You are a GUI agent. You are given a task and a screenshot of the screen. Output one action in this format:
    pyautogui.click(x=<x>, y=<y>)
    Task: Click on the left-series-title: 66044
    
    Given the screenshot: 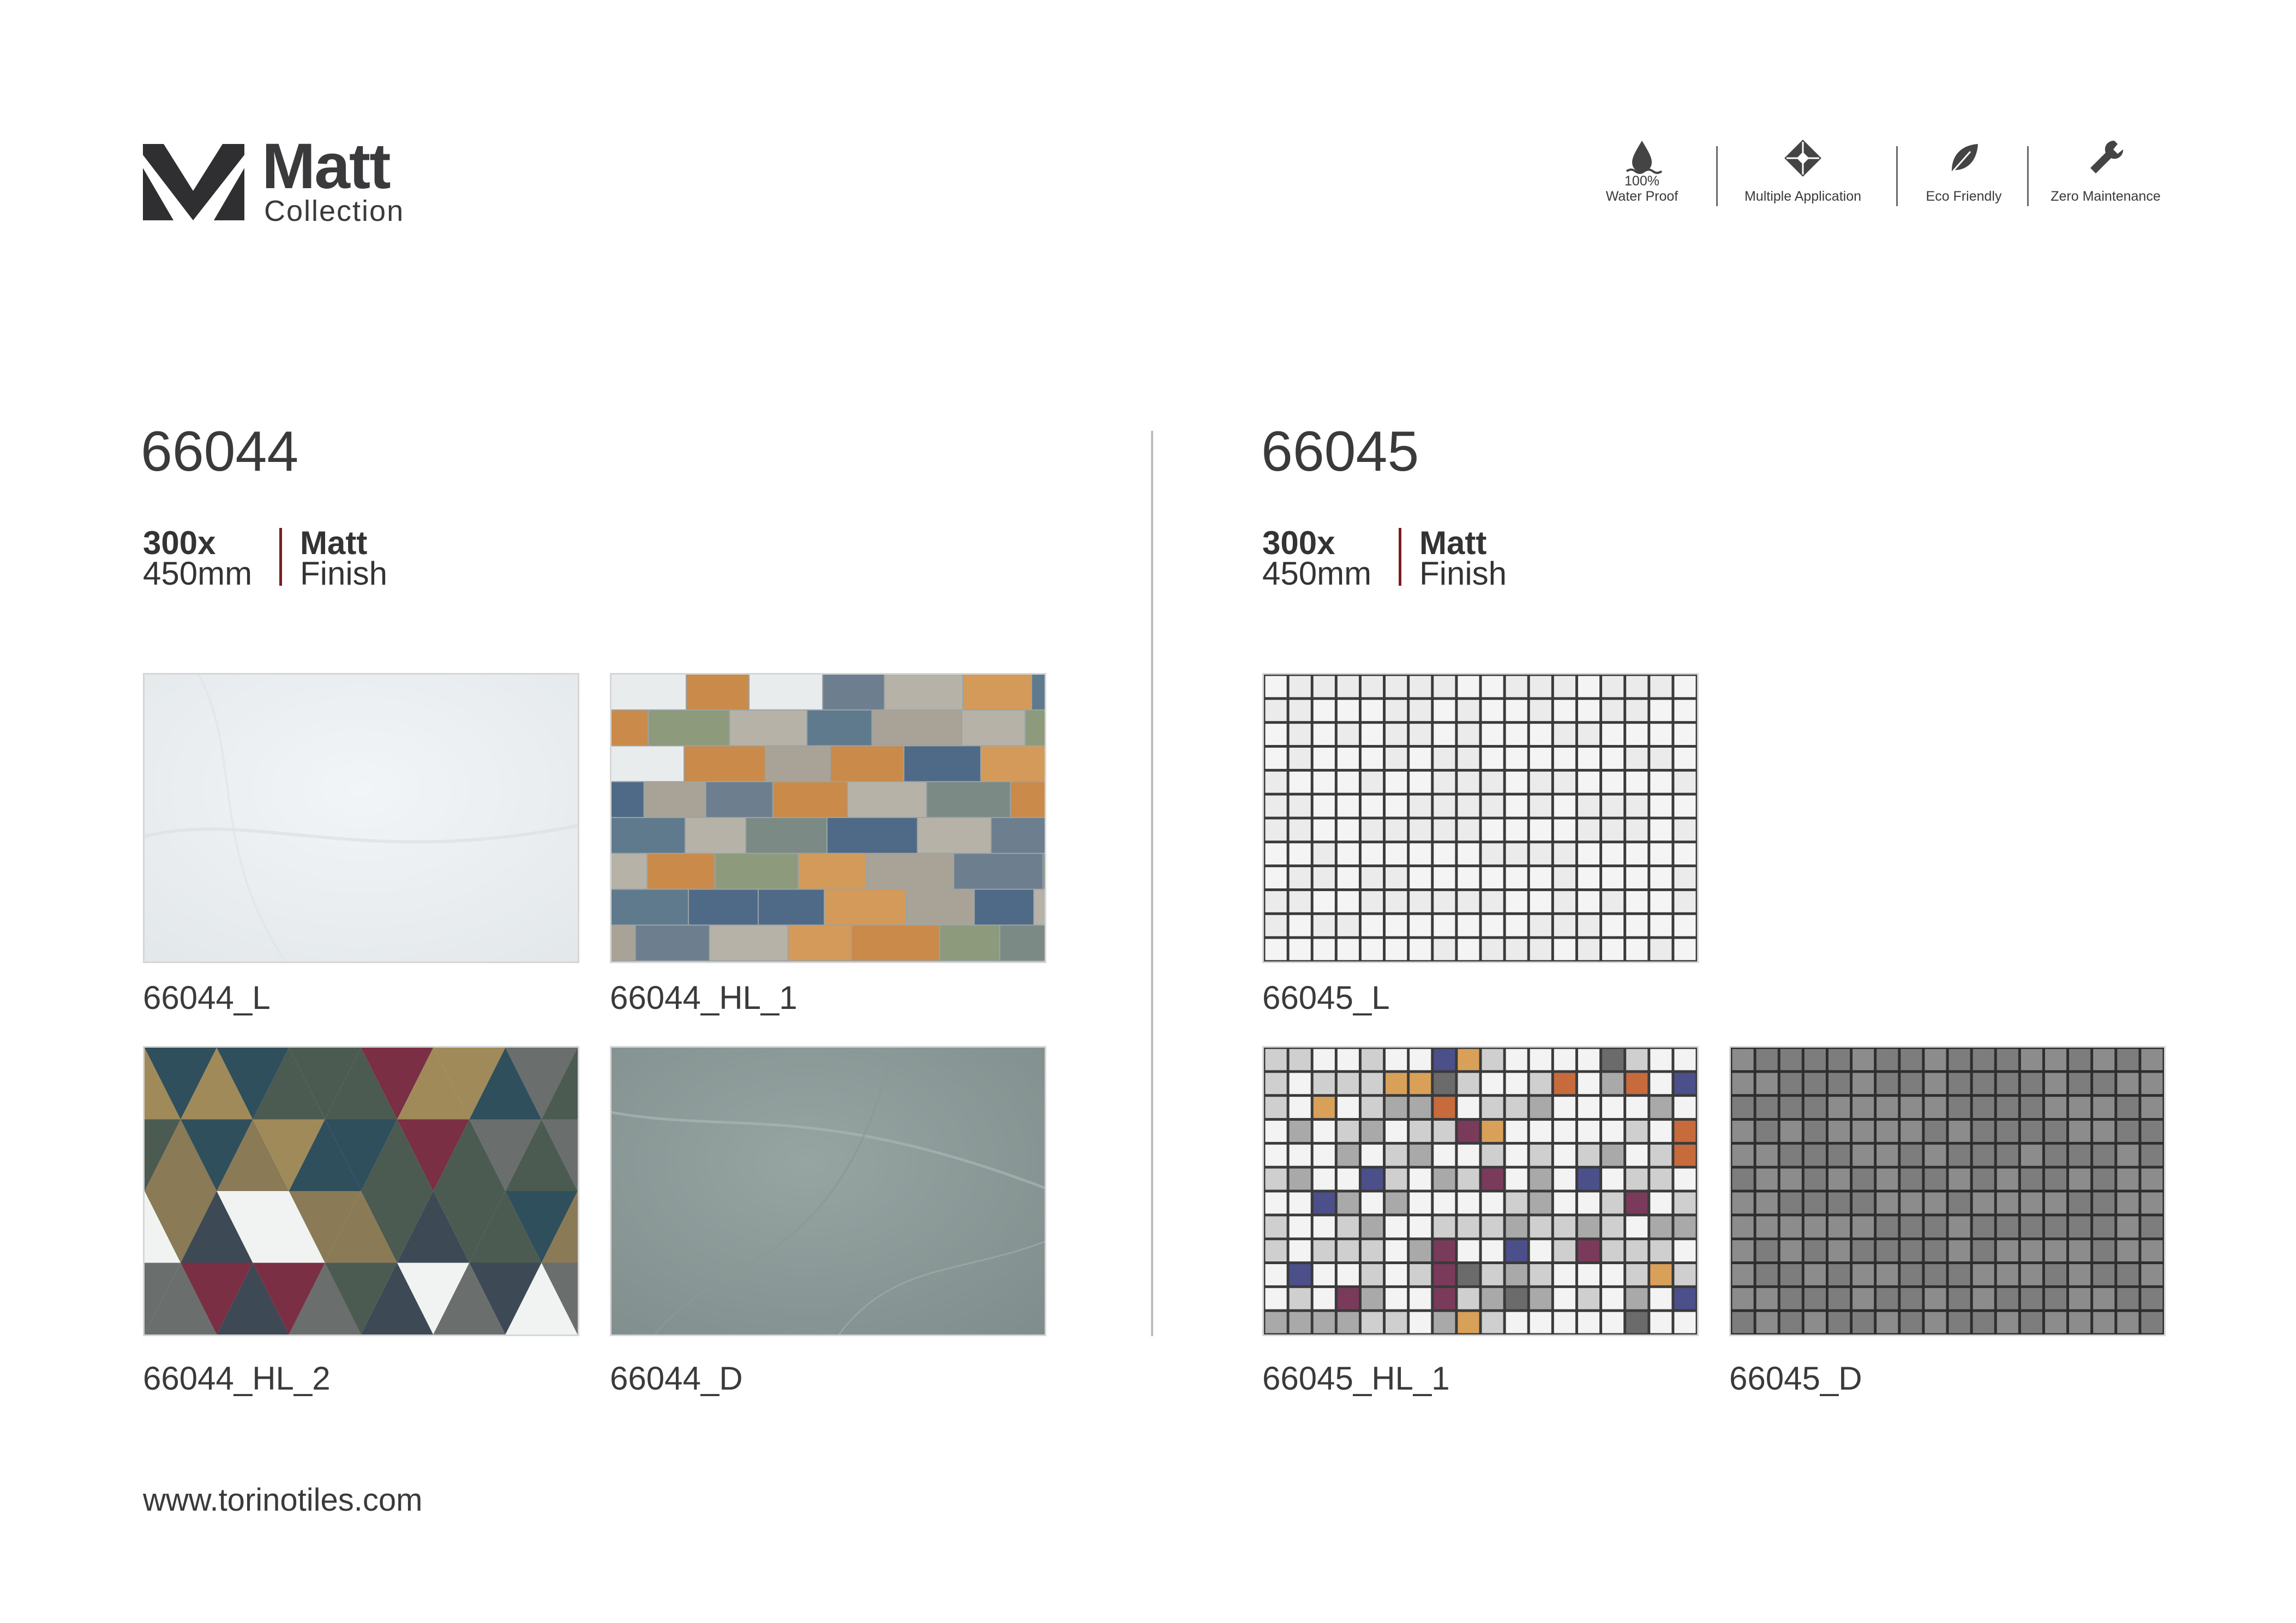 What is the action you would take?
    pyautogui.click(x=220, y=452)
    